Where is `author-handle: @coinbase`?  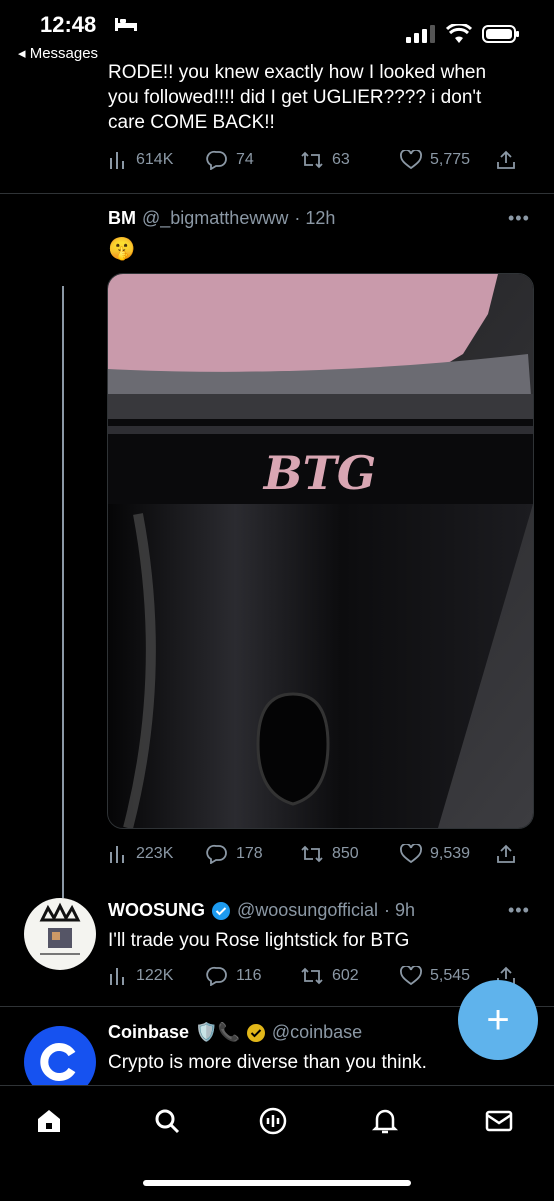 author-handle: @coinbase is located at coordinates (317, 1032).